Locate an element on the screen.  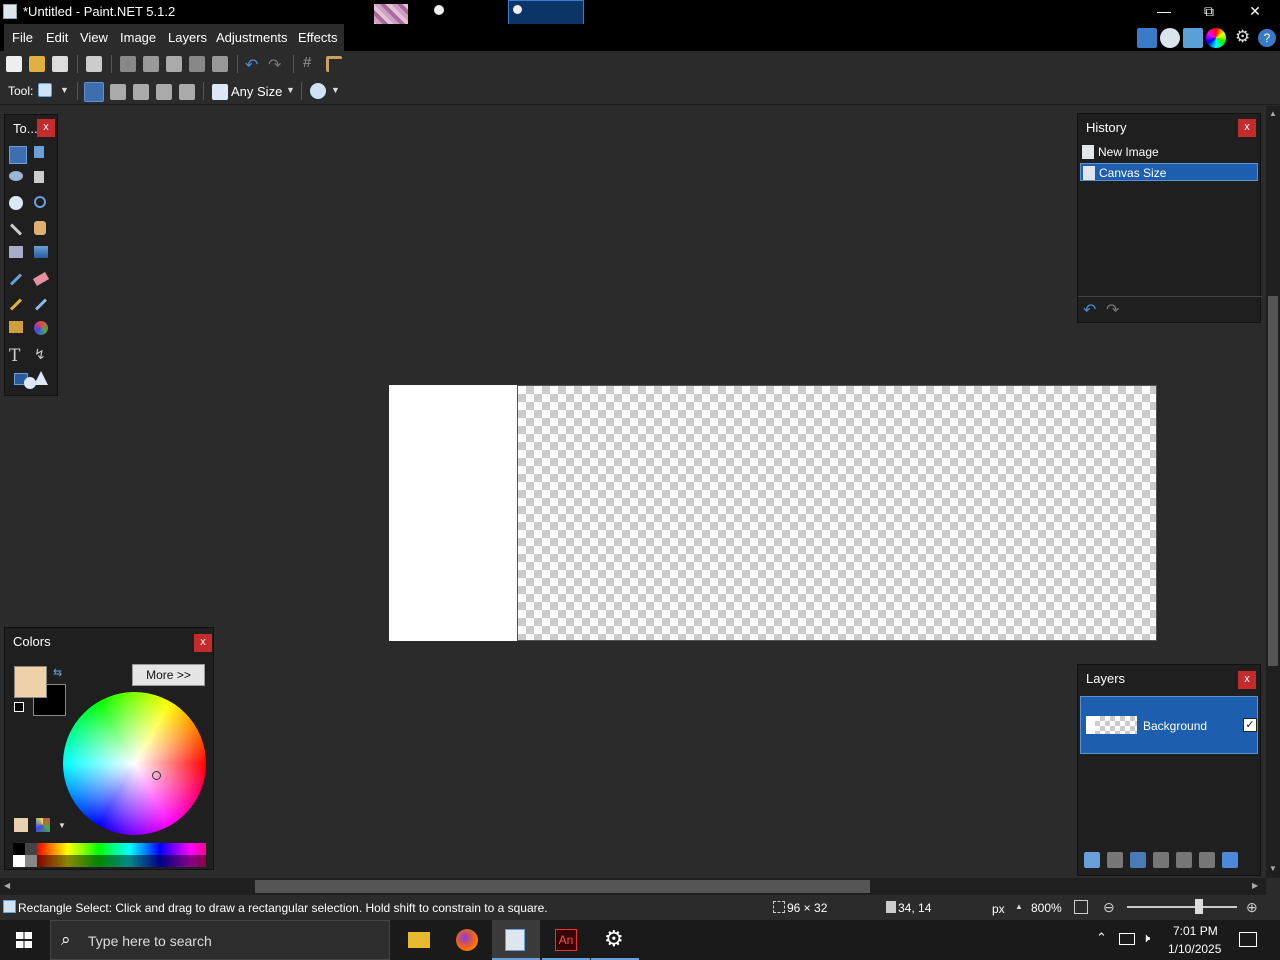
scroll-right-icon: ▶ is located at coordinates (1255, 885).